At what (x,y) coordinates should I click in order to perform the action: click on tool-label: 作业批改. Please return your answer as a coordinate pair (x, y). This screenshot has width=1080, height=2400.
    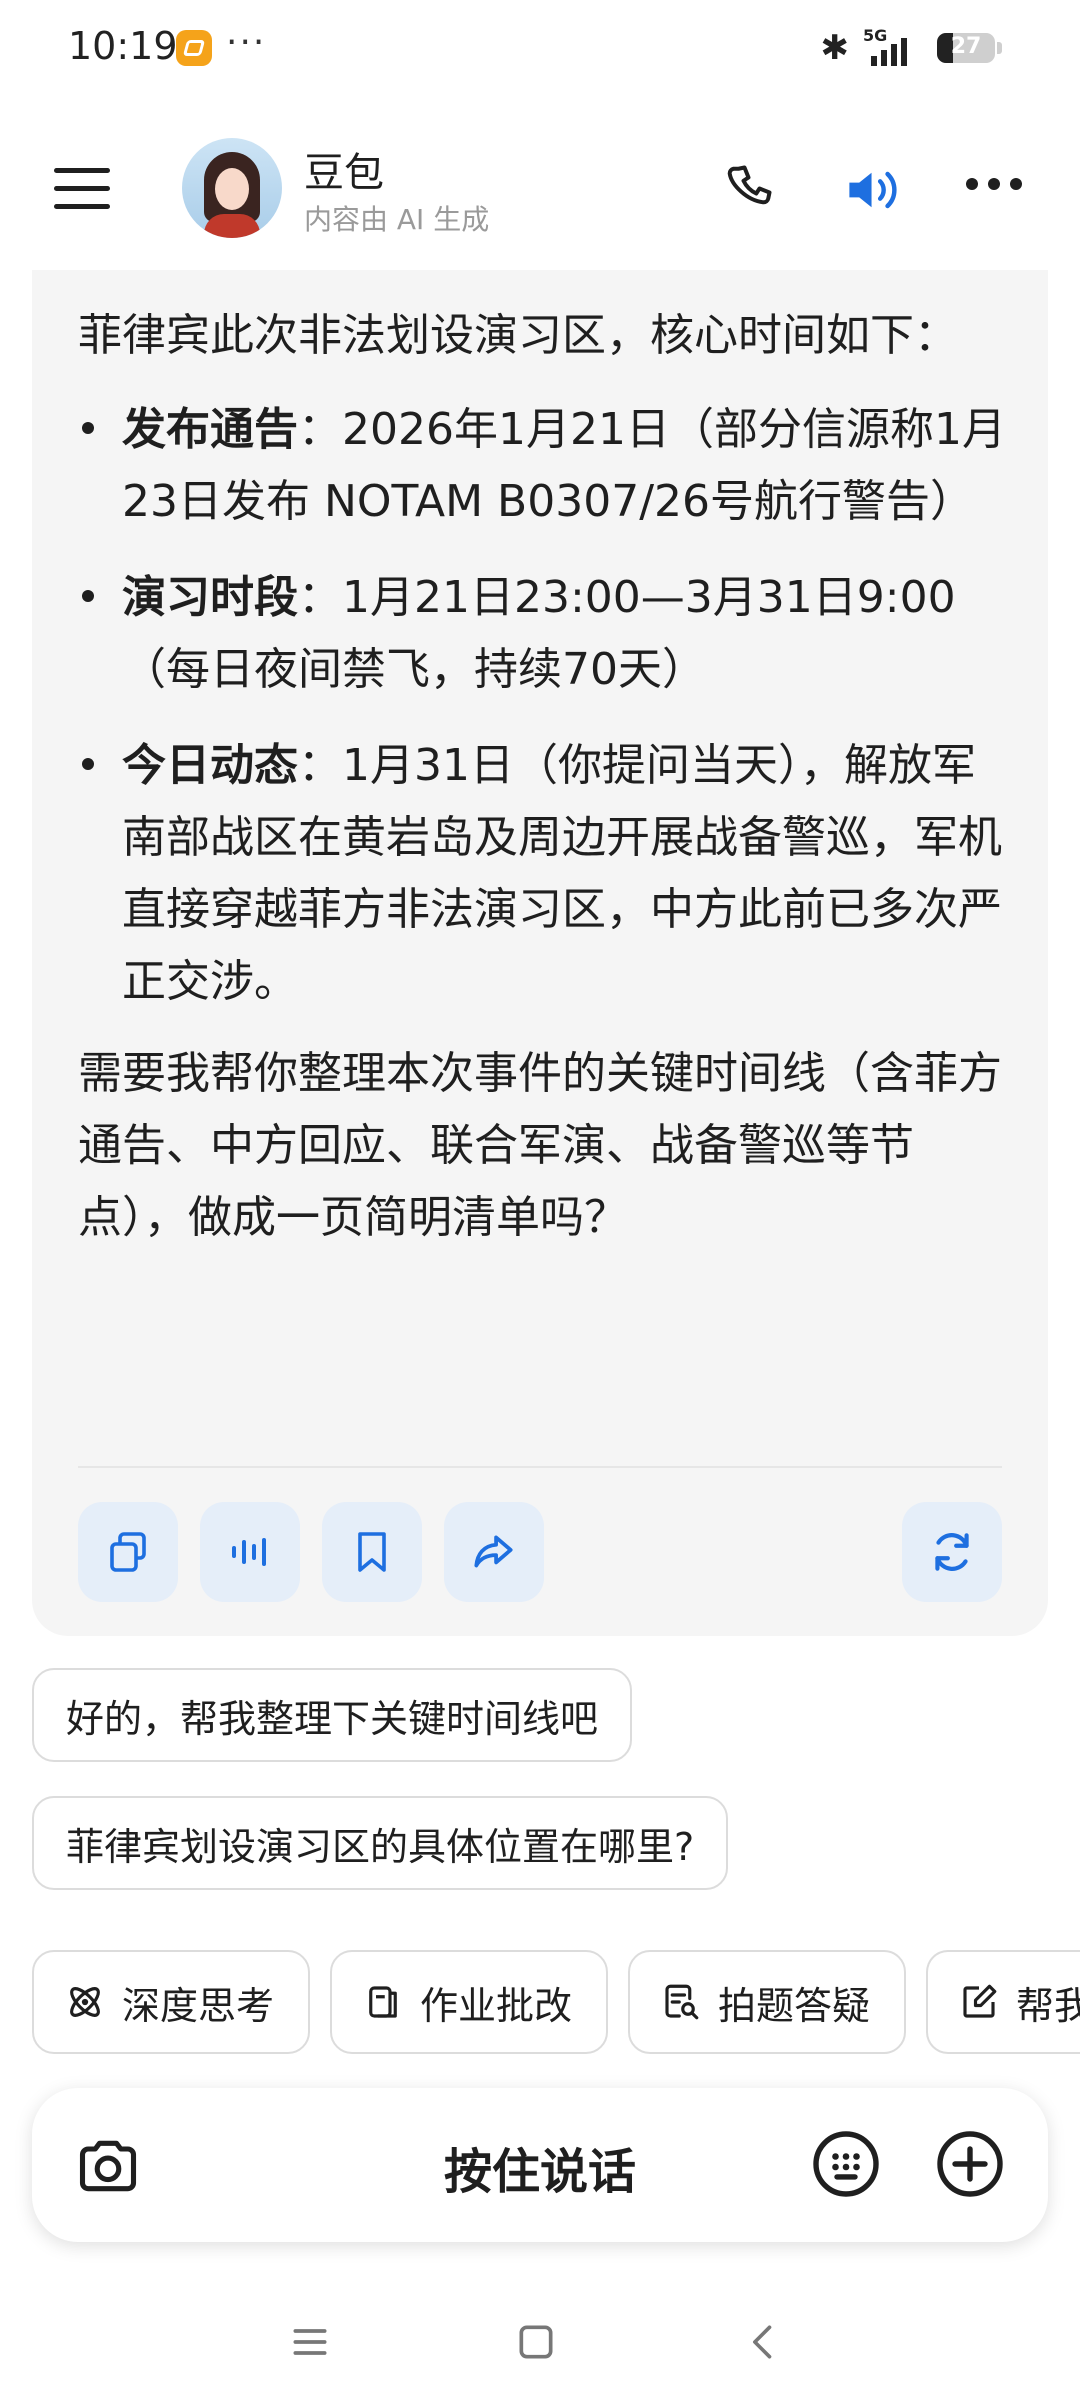
    Looking at the image, I should click on (496, 2005).